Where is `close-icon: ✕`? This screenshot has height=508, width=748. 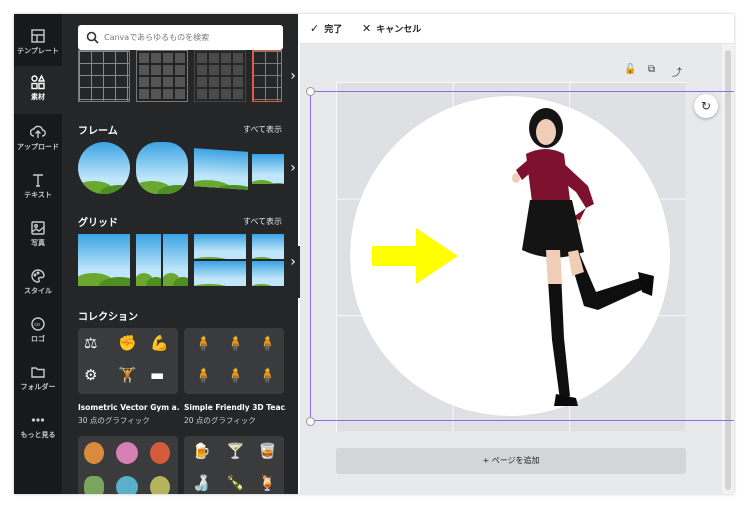 close-icon: ✕ is located at coordinates (367, 28).